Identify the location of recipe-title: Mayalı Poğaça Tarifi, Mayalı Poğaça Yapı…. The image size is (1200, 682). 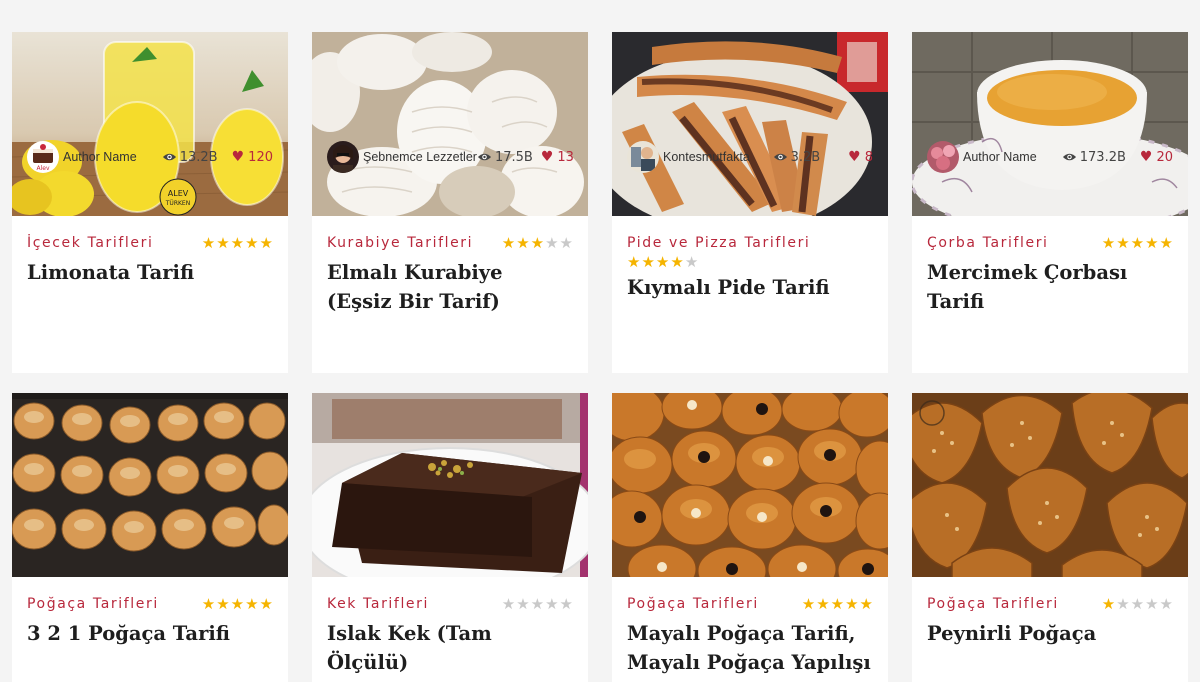
(750, 648).